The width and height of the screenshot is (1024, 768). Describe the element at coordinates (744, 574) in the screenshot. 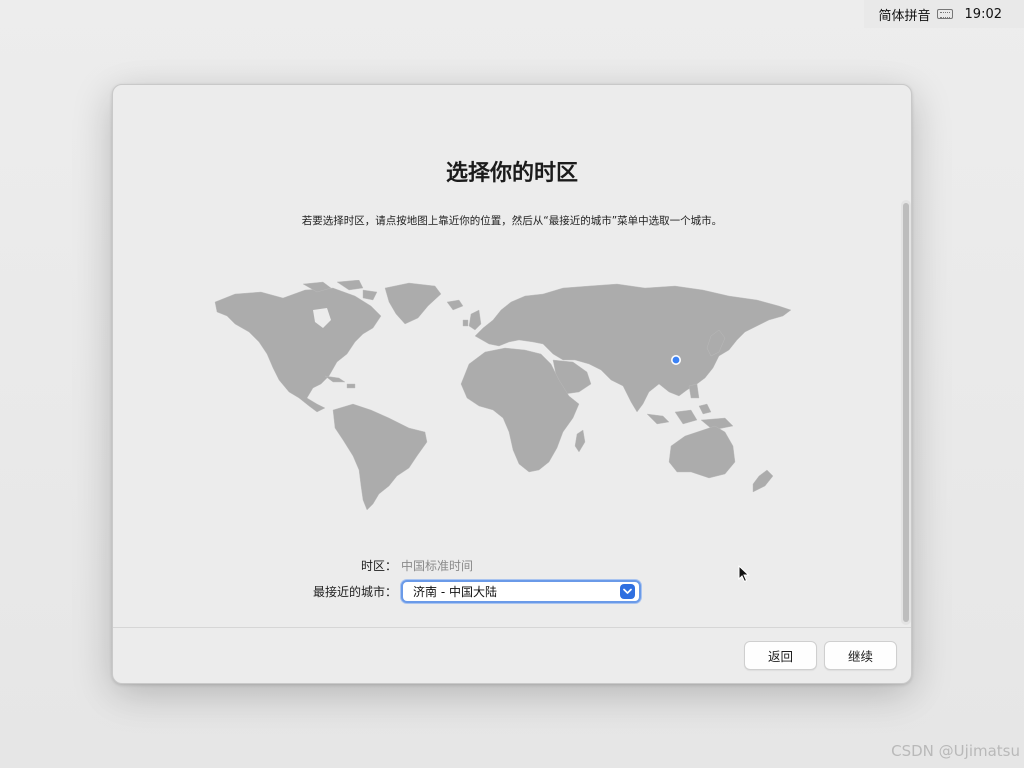

I see `mouse-pointer-icon` at that location.